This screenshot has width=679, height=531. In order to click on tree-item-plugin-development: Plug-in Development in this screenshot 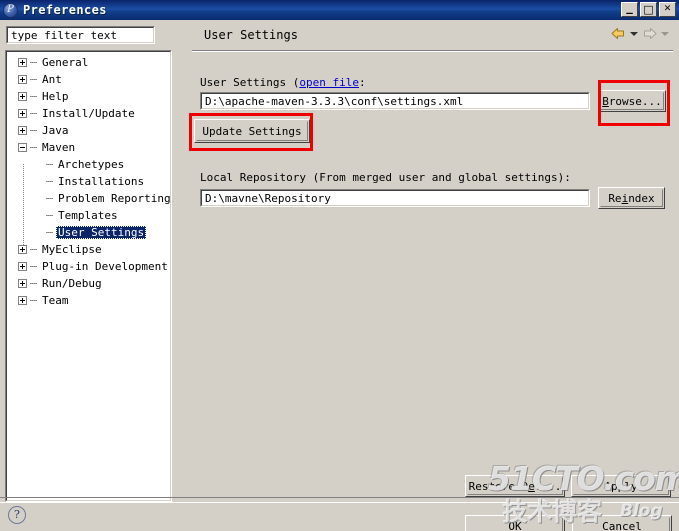, I will do `click(88, 266)`.